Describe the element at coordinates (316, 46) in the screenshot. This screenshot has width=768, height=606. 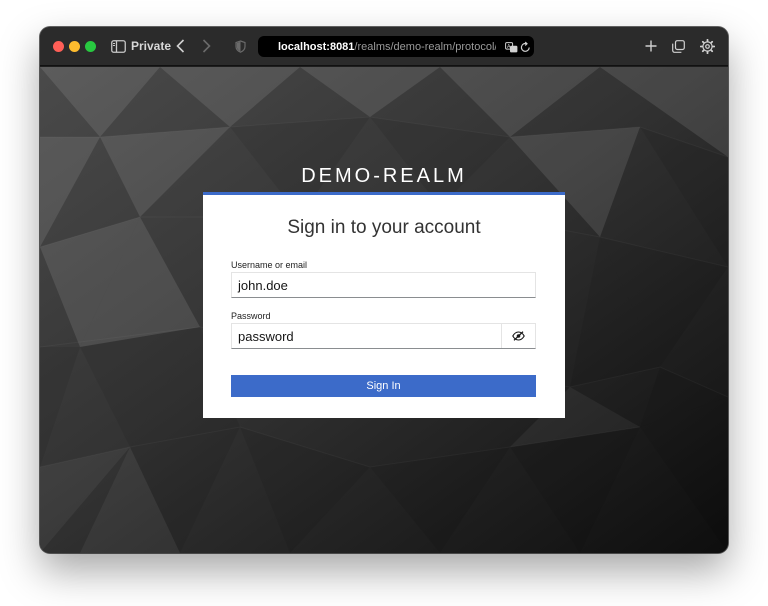
I see `url-host: localhost:8081` at that location.